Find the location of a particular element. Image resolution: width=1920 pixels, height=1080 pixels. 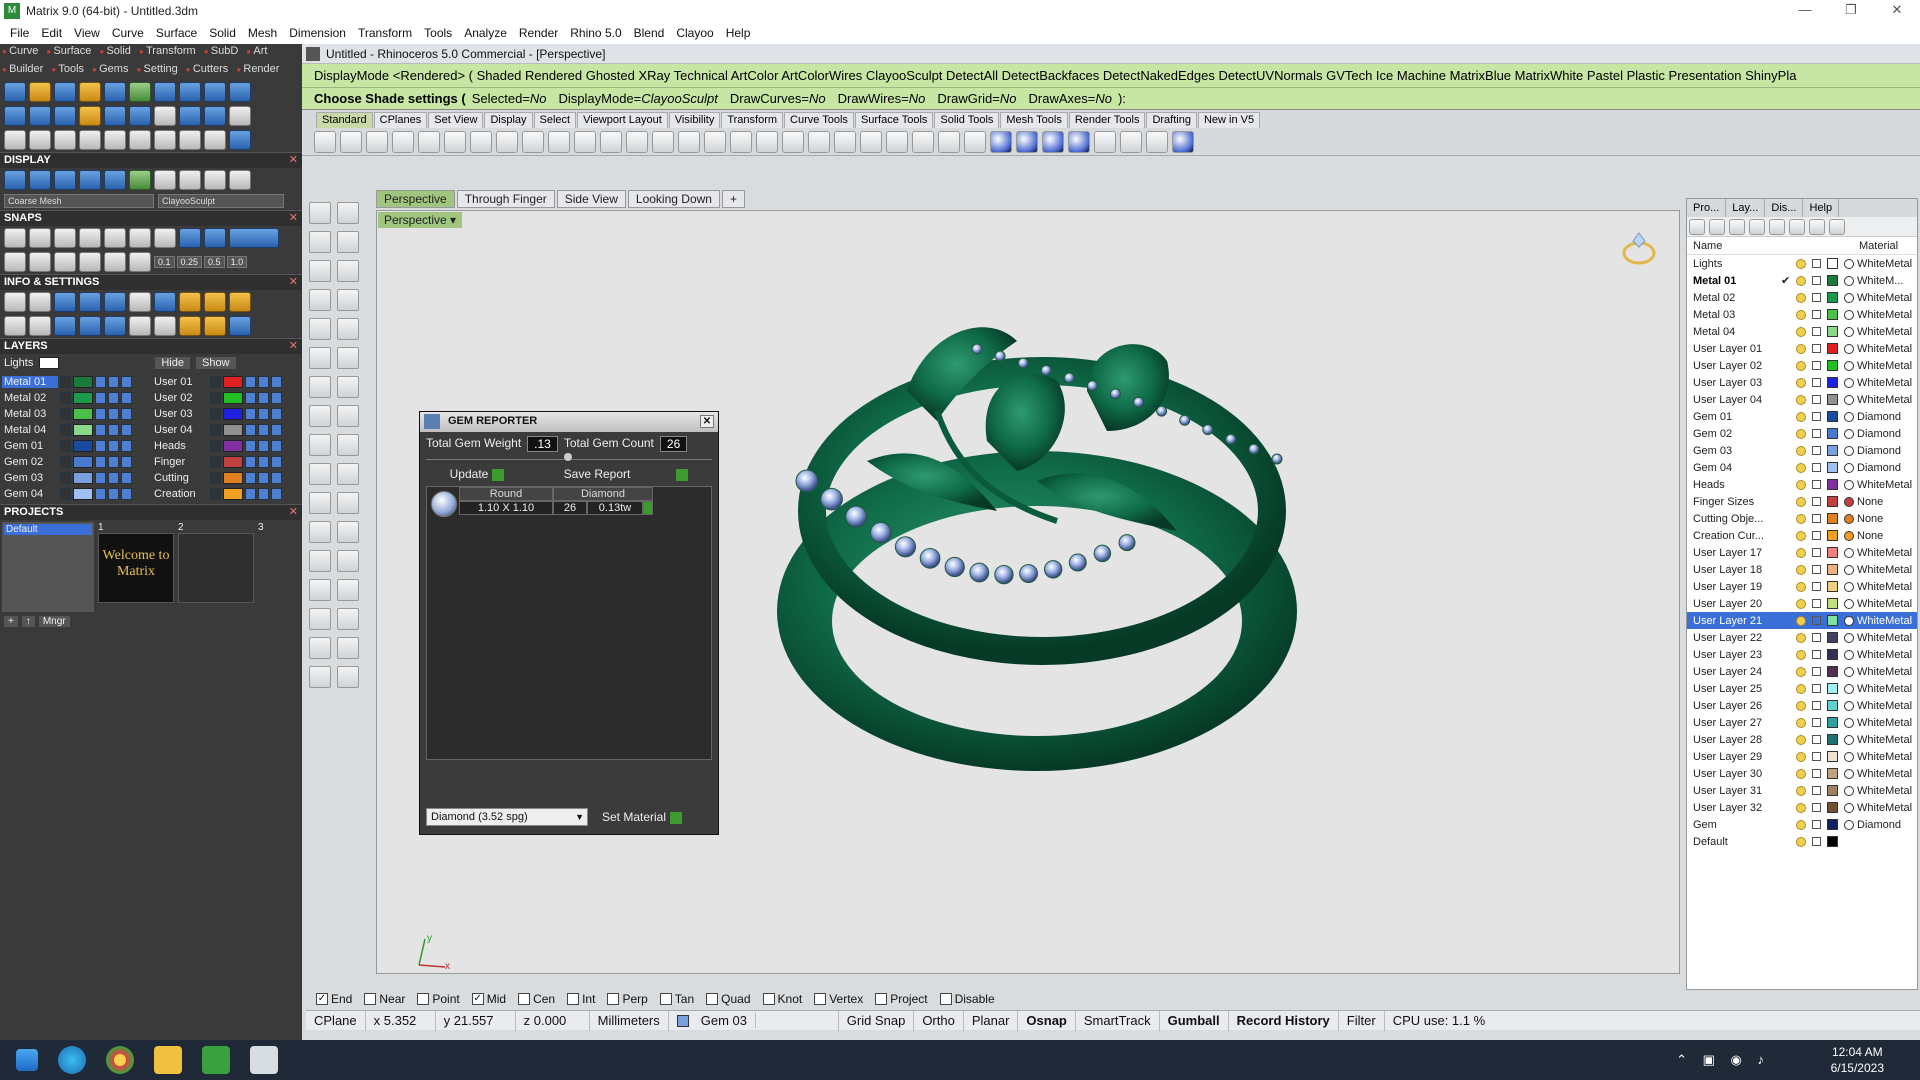

mirror-tool-icon is located at coordinates (90, 140).